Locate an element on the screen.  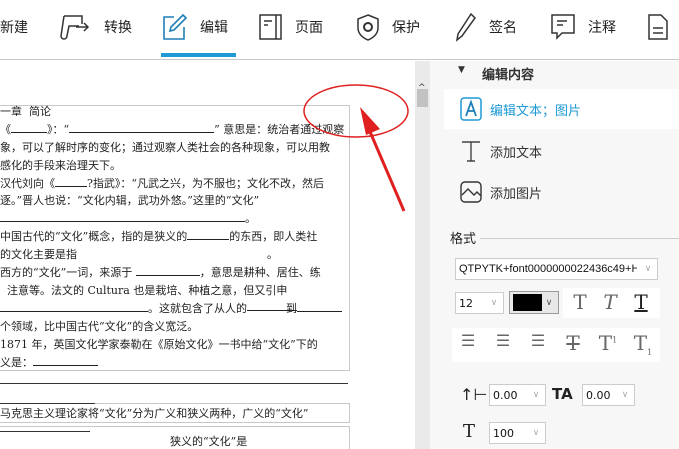
word-spacing-value: 0.00 is located at coordinates (598, 395).